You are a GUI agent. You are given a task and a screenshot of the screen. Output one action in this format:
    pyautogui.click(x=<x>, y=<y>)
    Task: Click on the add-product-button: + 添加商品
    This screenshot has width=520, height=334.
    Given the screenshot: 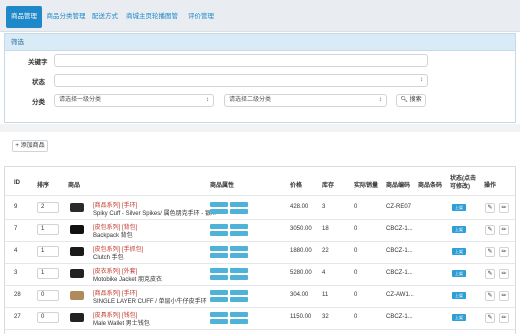 What is the action you would take?
    pyautogui.click(x=30, y=146)
    